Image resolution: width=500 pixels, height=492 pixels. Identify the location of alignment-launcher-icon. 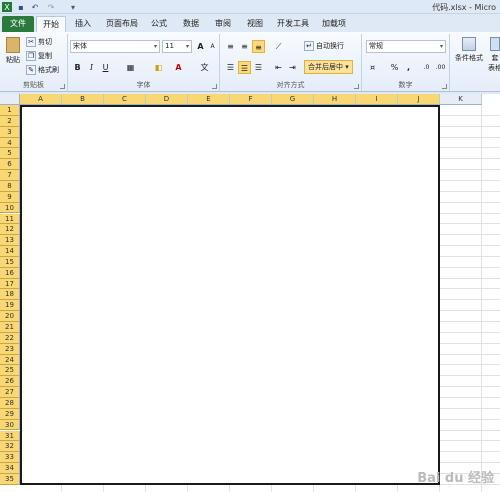
(356, 86).